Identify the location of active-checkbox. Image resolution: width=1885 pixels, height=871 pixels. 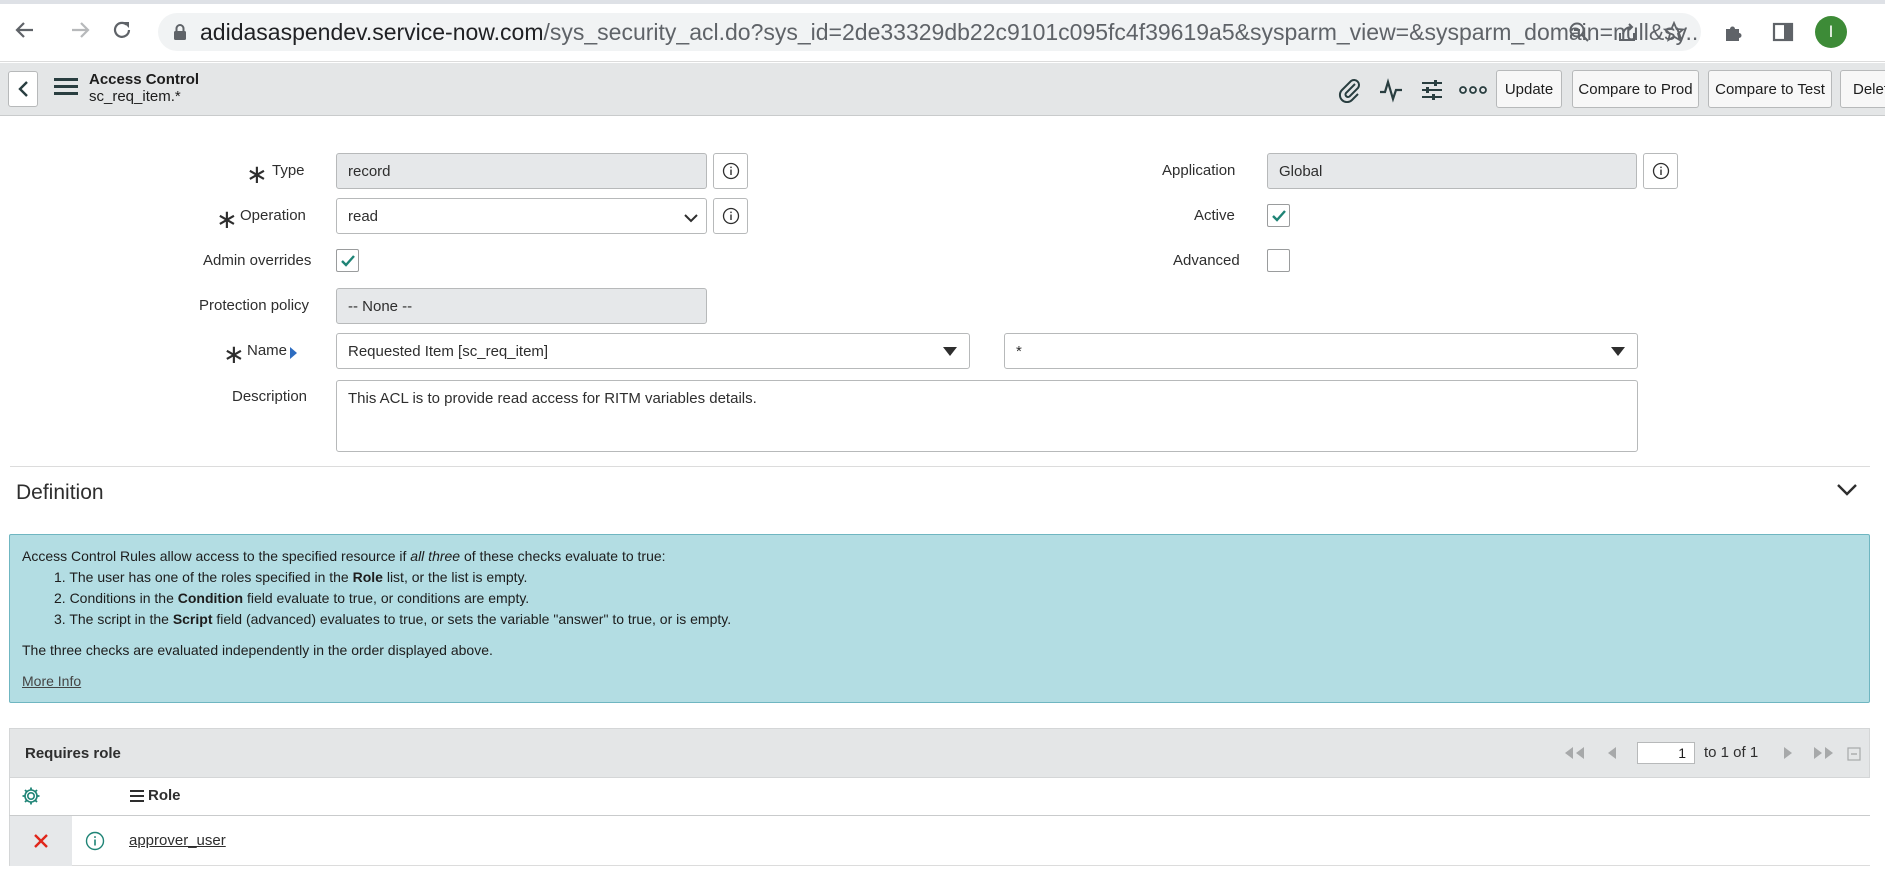
(1278, 215).